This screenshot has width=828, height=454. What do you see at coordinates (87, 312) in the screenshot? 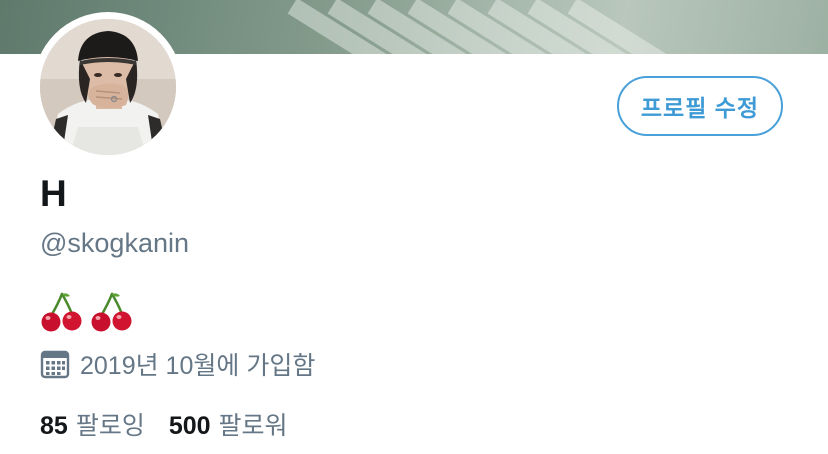
I see `profile-bio` at bounding box center [87, 312].